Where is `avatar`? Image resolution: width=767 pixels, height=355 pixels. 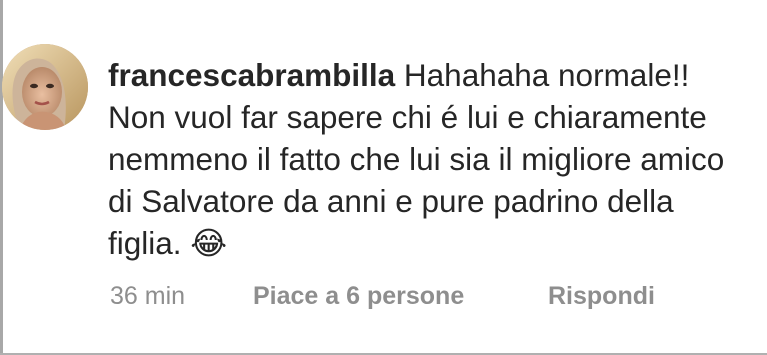
avatar is located at coordinates (45, 87).